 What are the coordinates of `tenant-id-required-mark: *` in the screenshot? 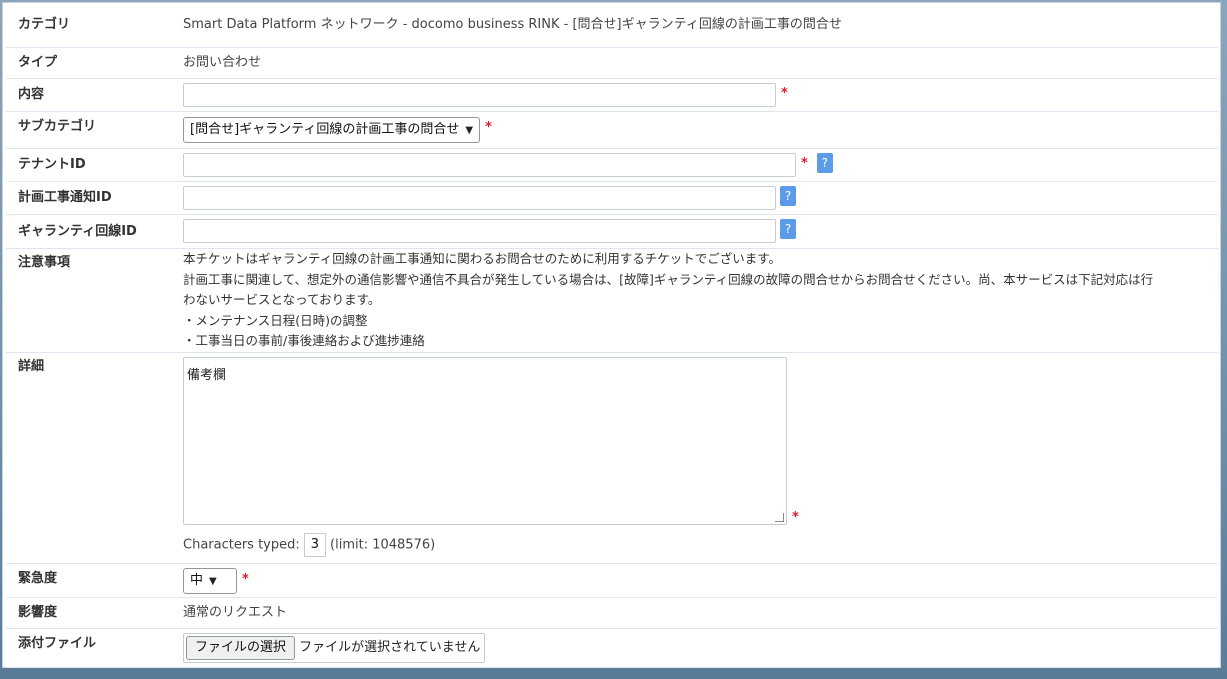 It's located at (804, 163).